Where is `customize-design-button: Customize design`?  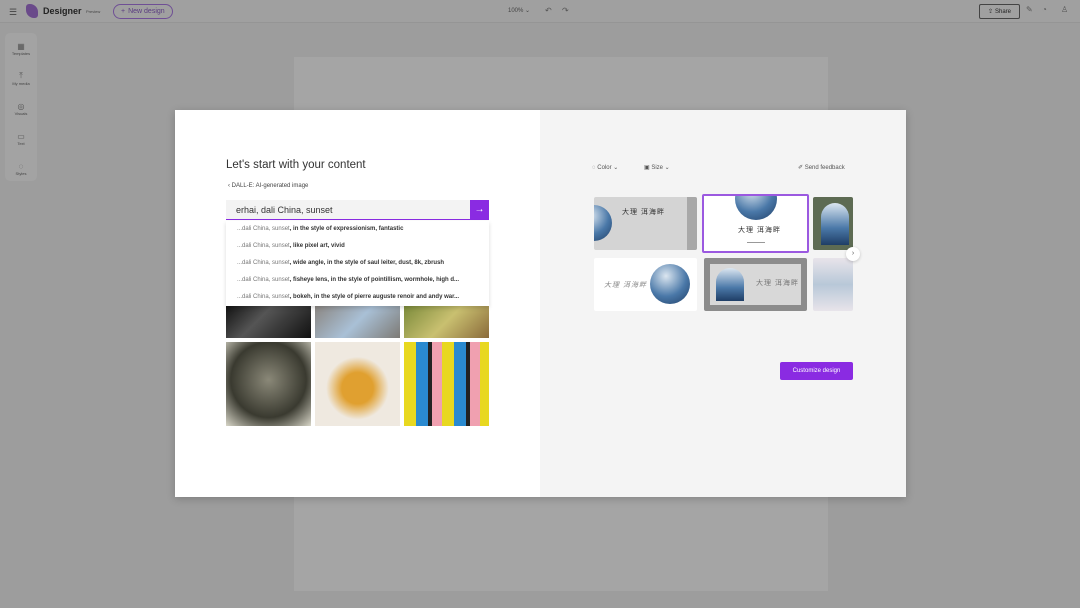
customize-design-button: Customize design is located at coordinates (816, 371).